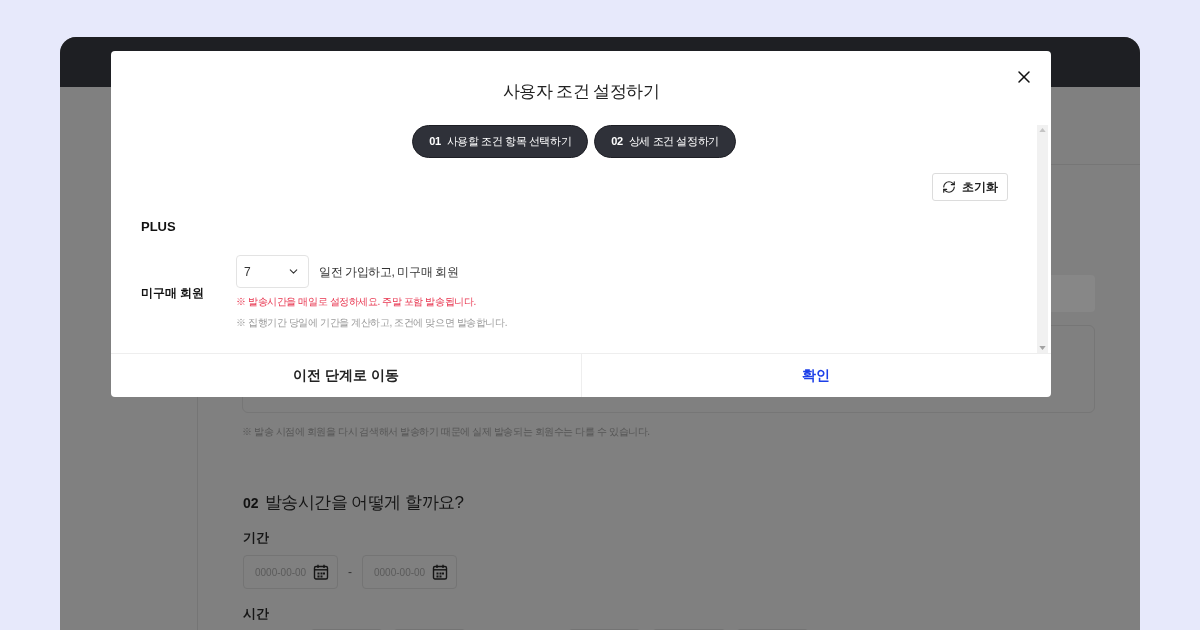 This screenshot has width=1200, height=630. I want to click on section-number: 02, so click(251, 503).